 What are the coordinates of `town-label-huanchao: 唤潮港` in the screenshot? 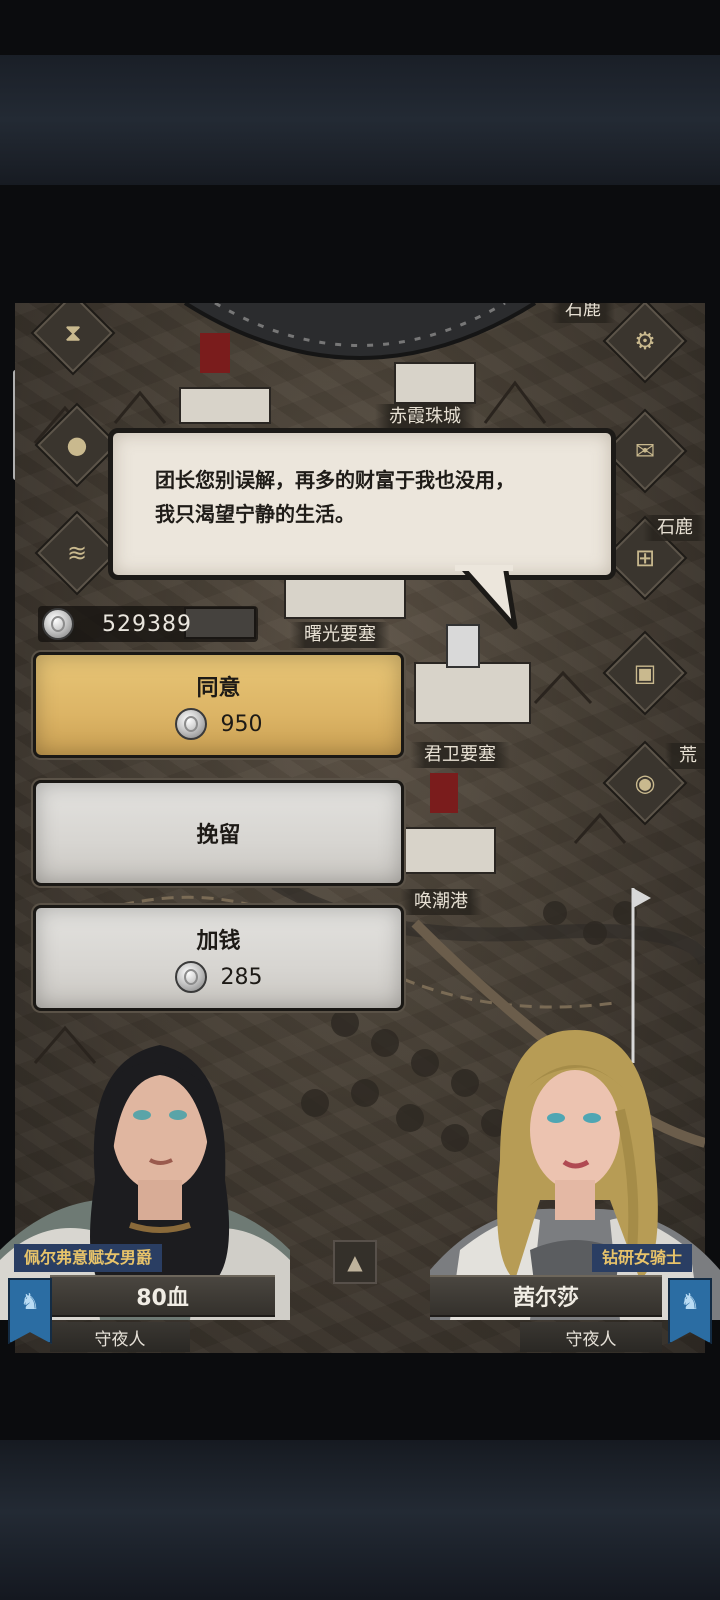 It's located at (441, 902).